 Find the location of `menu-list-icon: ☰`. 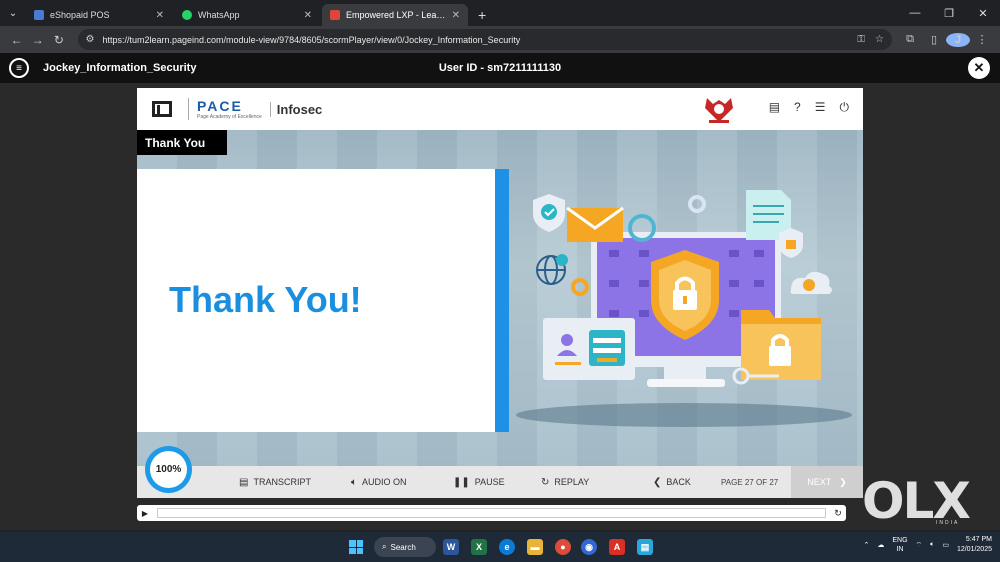

menu-list-icon: ☰ is located at coordinates (820, 107).